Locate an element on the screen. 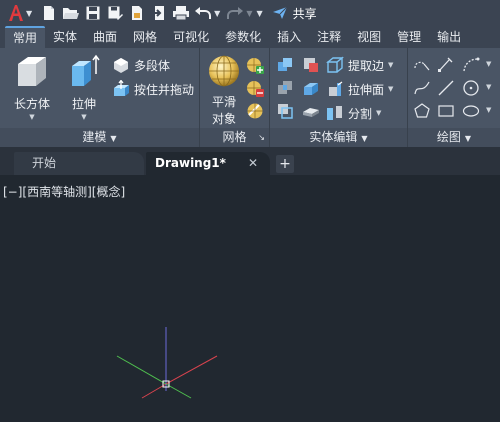 The width and height of the screenshot is (500, 422). tab-visualize: 可视化 is located at coordinates (191, 37).